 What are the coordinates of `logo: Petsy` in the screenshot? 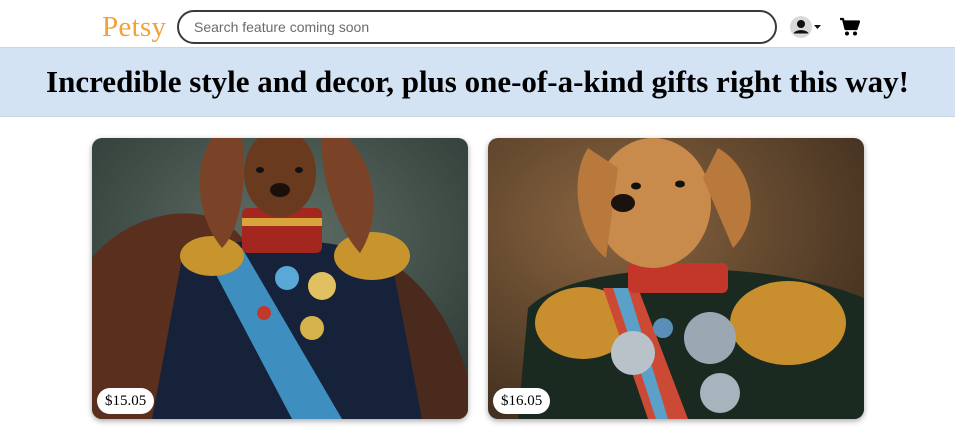 It's located at (134, 27).